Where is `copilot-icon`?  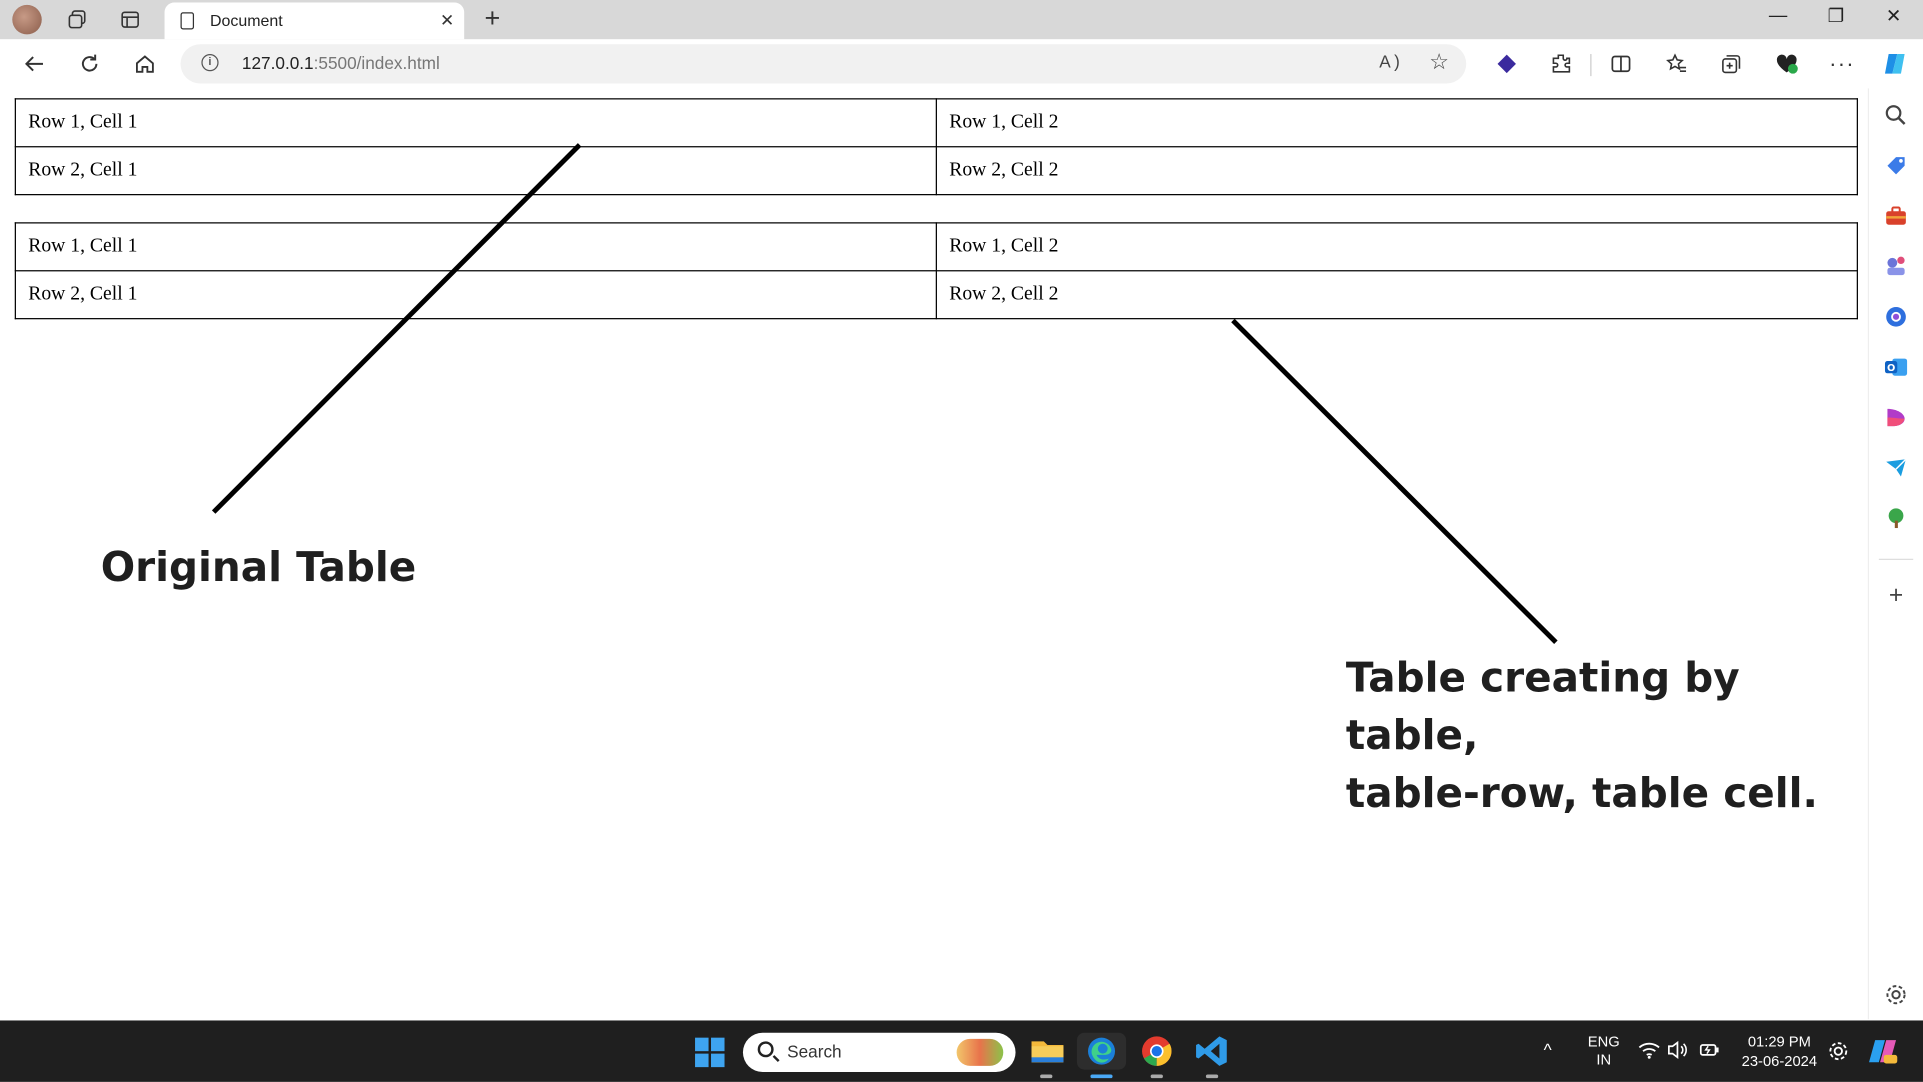
copilot-icon is located at coordinates (1895, 64).